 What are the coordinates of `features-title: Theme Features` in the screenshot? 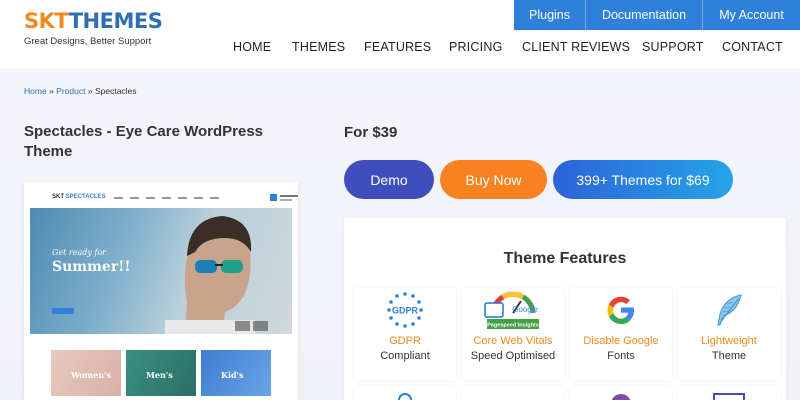 It's located at (565, 258).